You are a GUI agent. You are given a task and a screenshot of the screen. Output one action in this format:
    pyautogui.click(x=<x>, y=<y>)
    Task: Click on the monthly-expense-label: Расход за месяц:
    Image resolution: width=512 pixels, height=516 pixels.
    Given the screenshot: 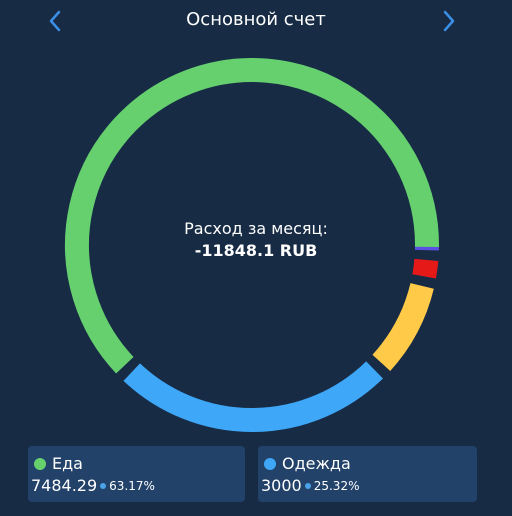 What is the action you would take?
    pyautogui.click(x=256, y=229)
    